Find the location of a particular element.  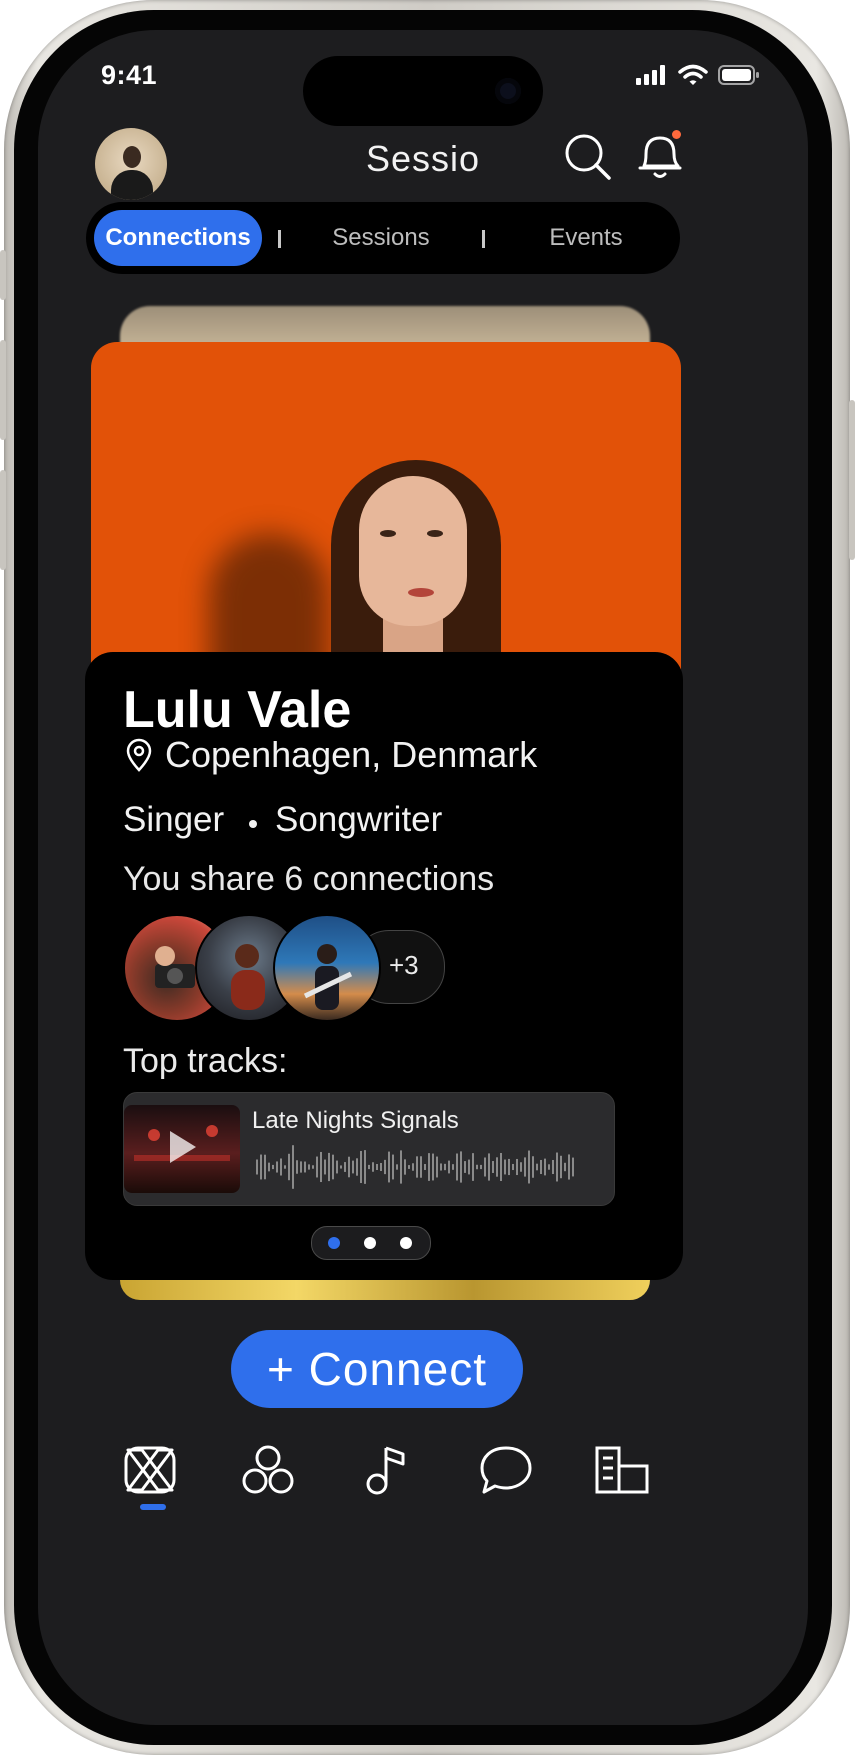

segment-tabs: Connections Sessions Events is located at coordinates (383, 238).